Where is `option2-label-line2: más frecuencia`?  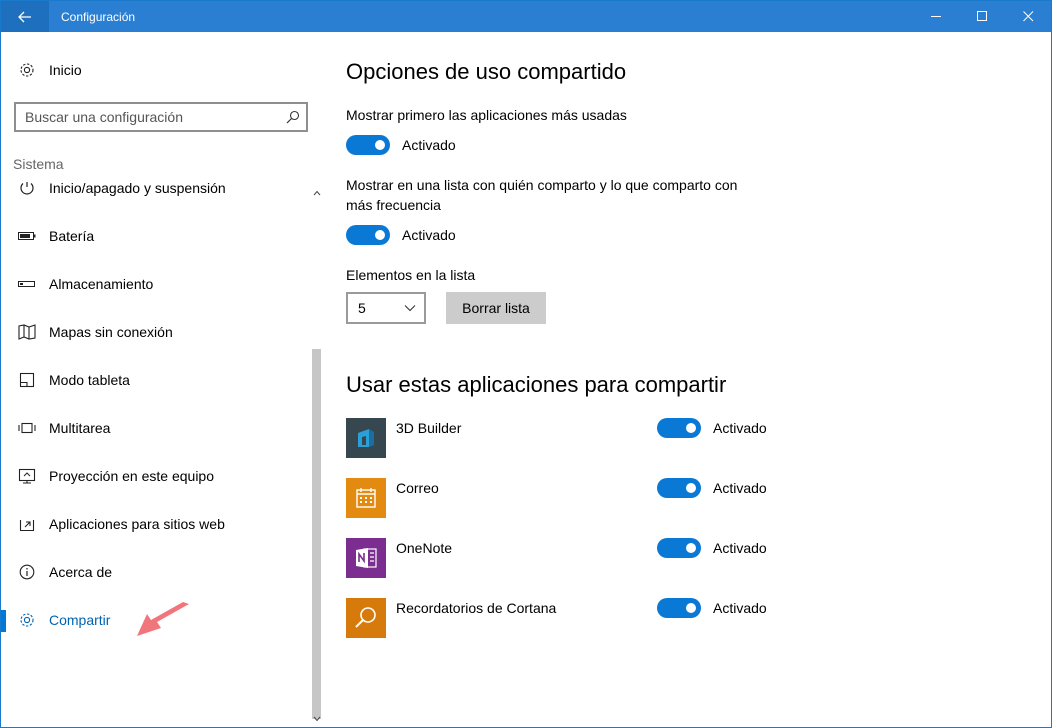 option2-label-line2: más frecuencia is located at coordinates (393, 205).